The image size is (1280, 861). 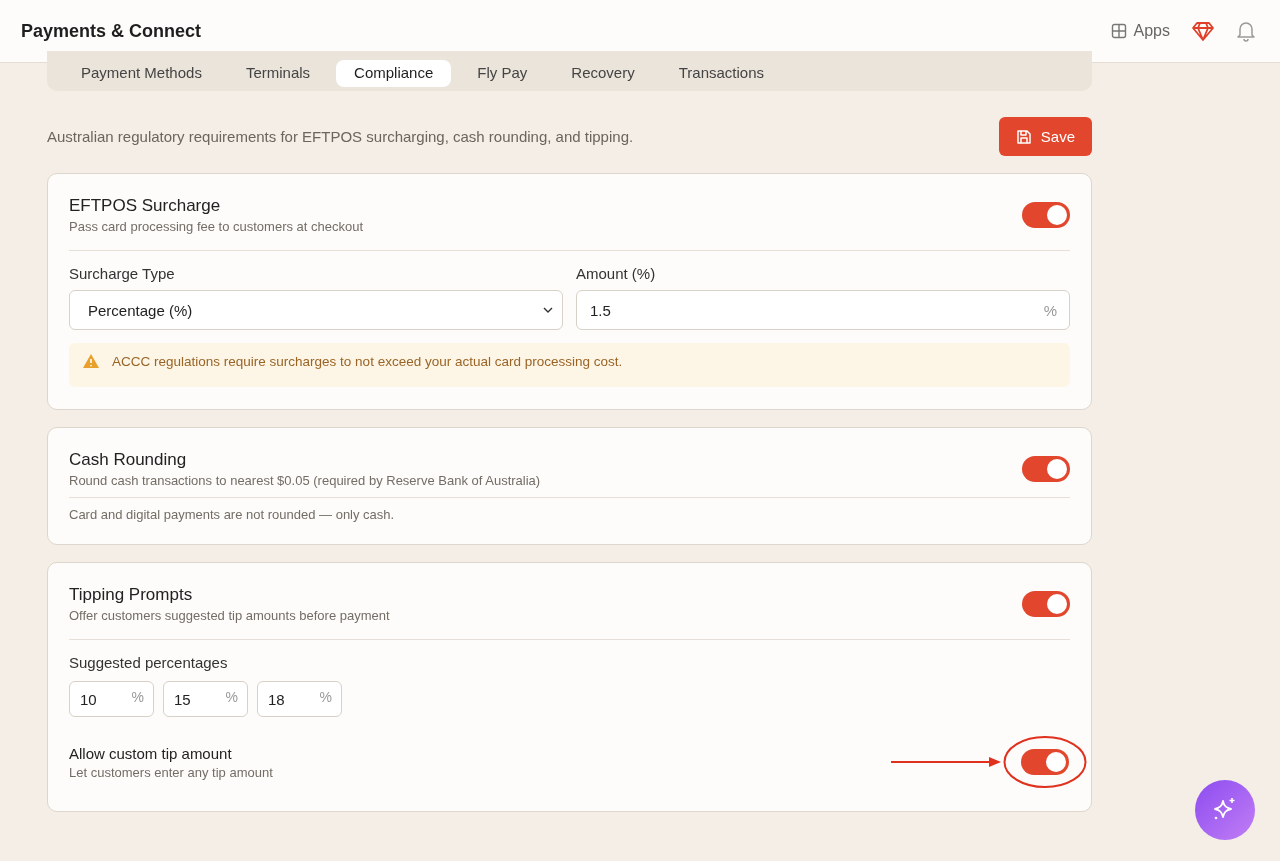 What do you see at coordinates (229, 615) in the screenshot?
I see `section-subtitle: Offer customers suggested tip amounts before payment` at bounding box center [229, 615].